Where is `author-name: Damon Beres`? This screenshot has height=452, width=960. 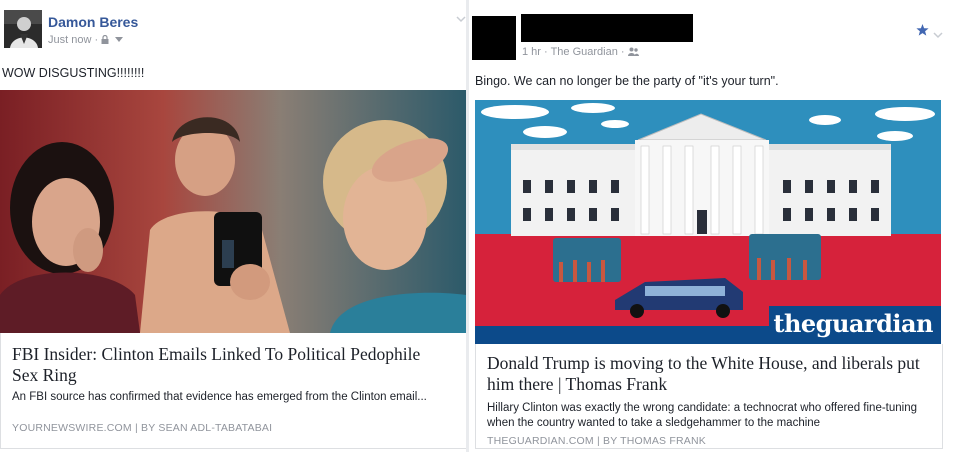
author-name: Damon Beres is located at coordinates (93, 22).